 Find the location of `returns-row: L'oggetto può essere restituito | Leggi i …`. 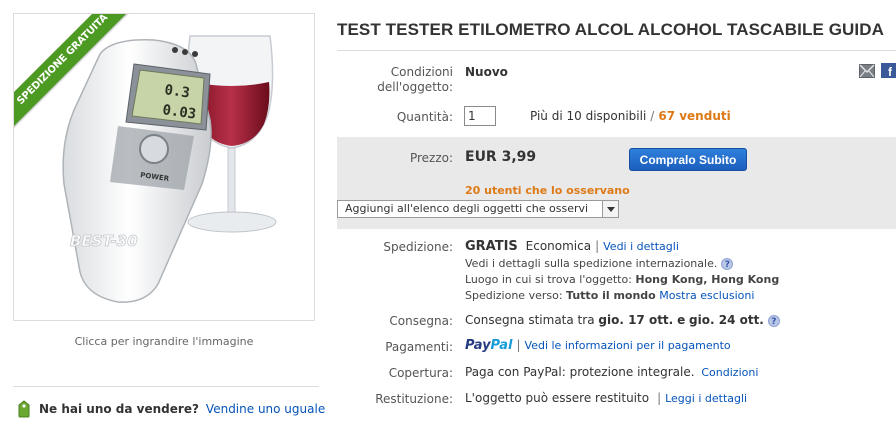

returns-row: L'oggetto può essere restituito | Leggi i … is located at coordinates (606, 398).